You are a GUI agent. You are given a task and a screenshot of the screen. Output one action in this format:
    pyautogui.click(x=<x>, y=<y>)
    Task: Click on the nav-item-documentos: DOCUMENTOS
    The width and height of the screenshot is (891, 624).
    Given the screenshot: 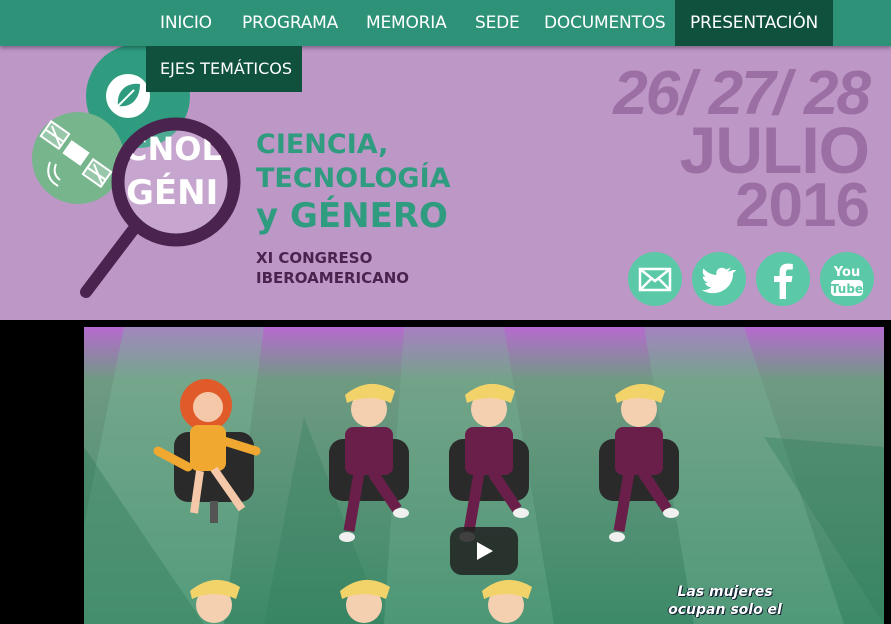 What is the action you would take?
    pyautogui.click(x=604, y=23)
    